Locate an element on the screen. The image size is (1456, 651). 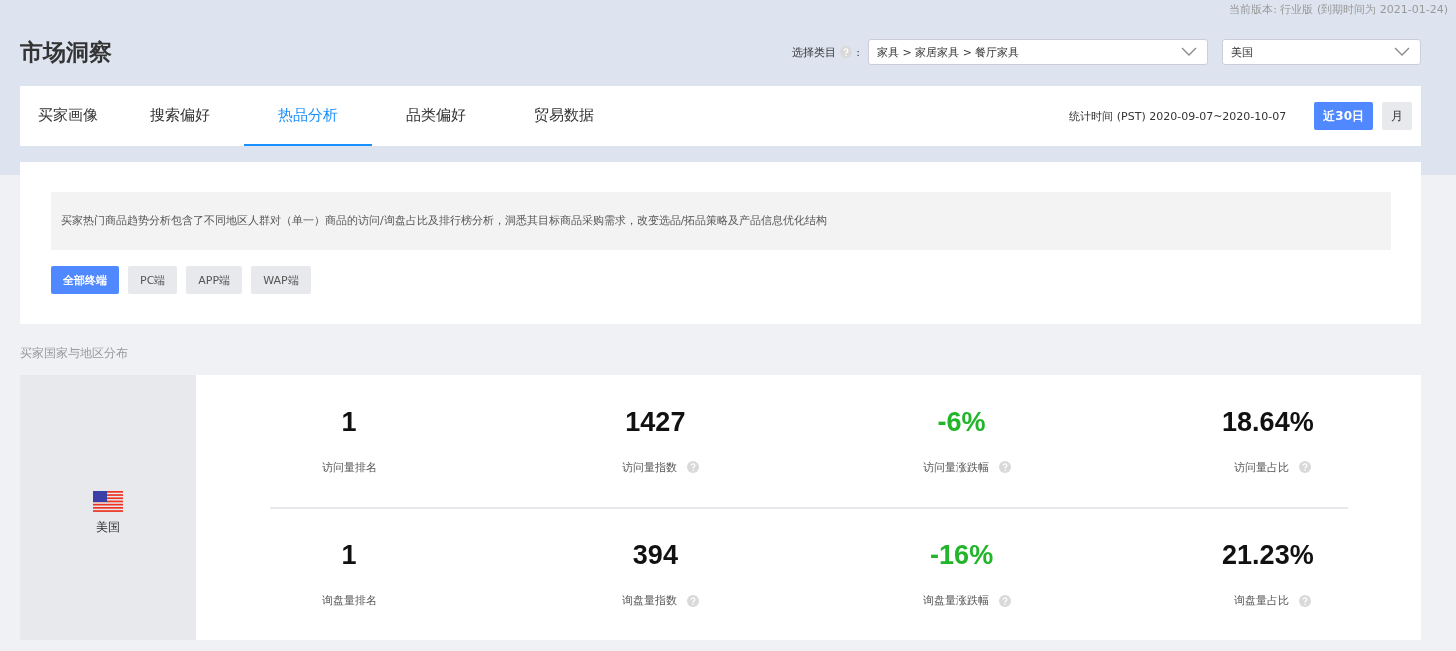
metric-label: 询盘量排名 is located at coordinates (349, 601).